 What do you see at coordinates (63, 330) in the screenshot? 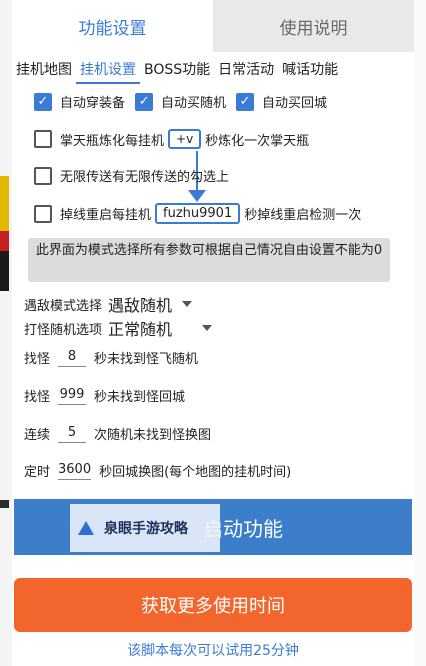
I see `random-option-label: 打怪随机选项` at bounding box center [63, 330].